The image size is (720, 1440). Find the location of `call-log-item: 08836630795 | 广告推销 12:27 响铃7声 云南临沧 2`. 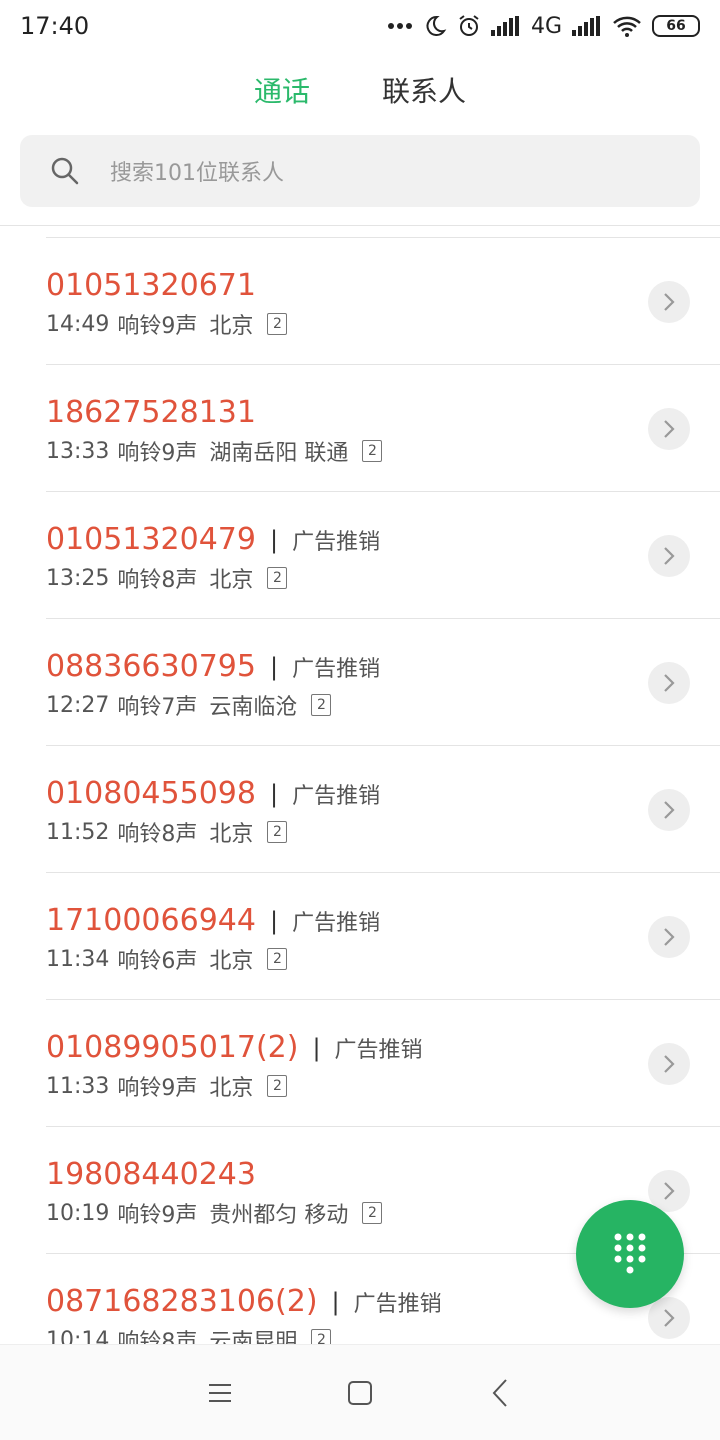

call-log-item: 08836630795 | 广告推销 12:27 响铃7声 云南临沧 2 is located at coordinates (383, 682).